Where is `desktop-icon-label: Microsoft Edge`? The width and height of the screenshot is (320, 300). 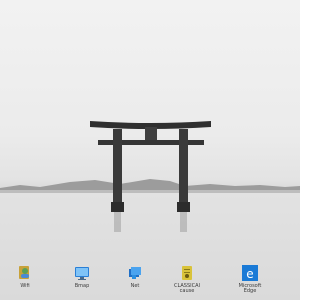
desktop-icon-label: Microsoft Edge is located at coordinates (250, 288).